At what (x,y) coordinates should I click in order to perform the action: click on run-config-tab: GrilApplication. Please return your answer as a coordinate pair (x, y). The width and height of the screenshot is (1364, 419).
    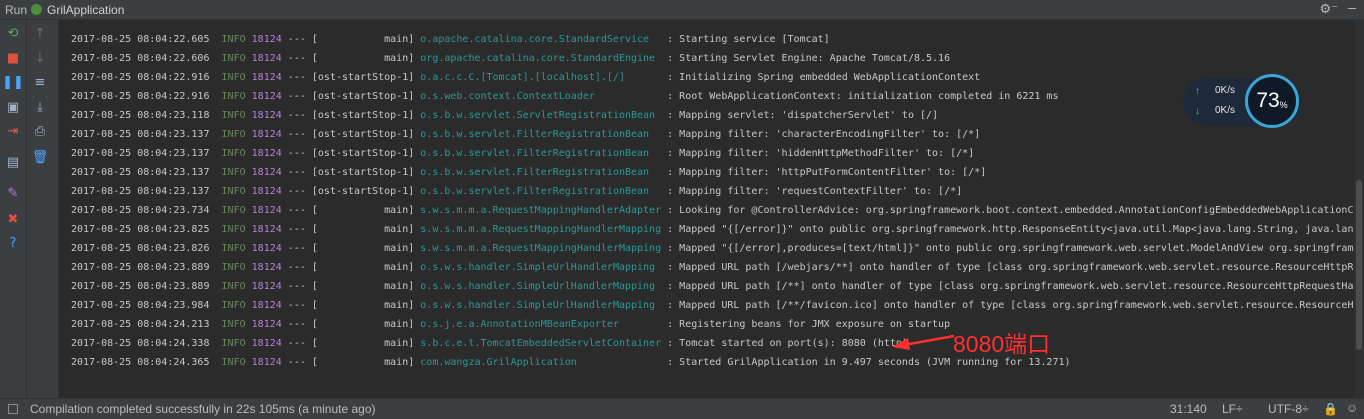
    Looking at the image, I should click on (85, 10).